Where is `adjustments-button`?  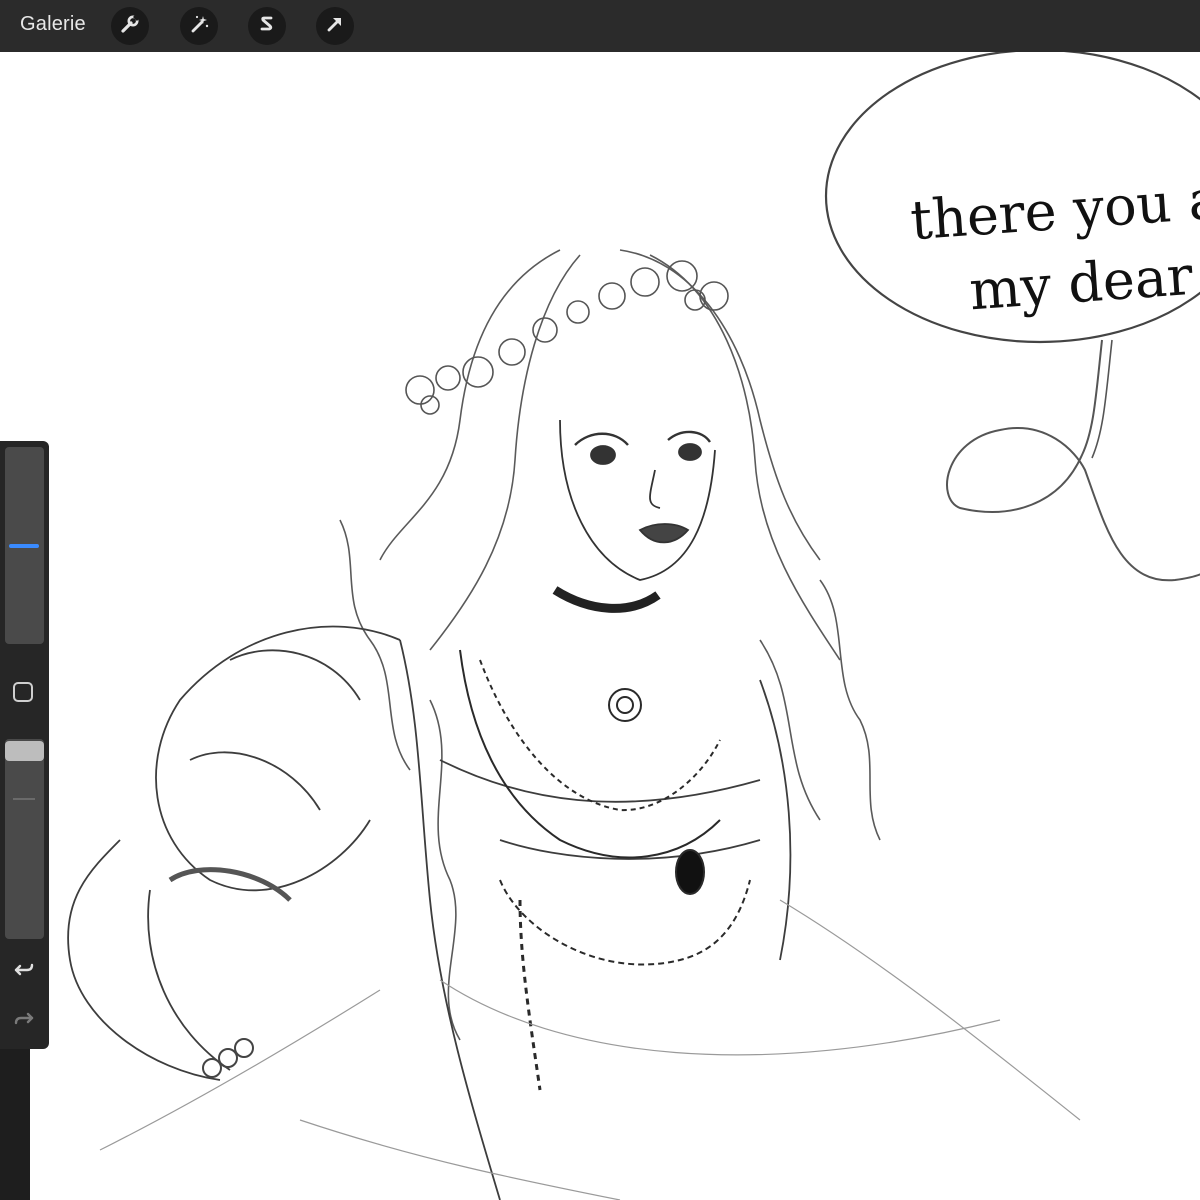 adjustments-button is located at coordinates (199, 26).